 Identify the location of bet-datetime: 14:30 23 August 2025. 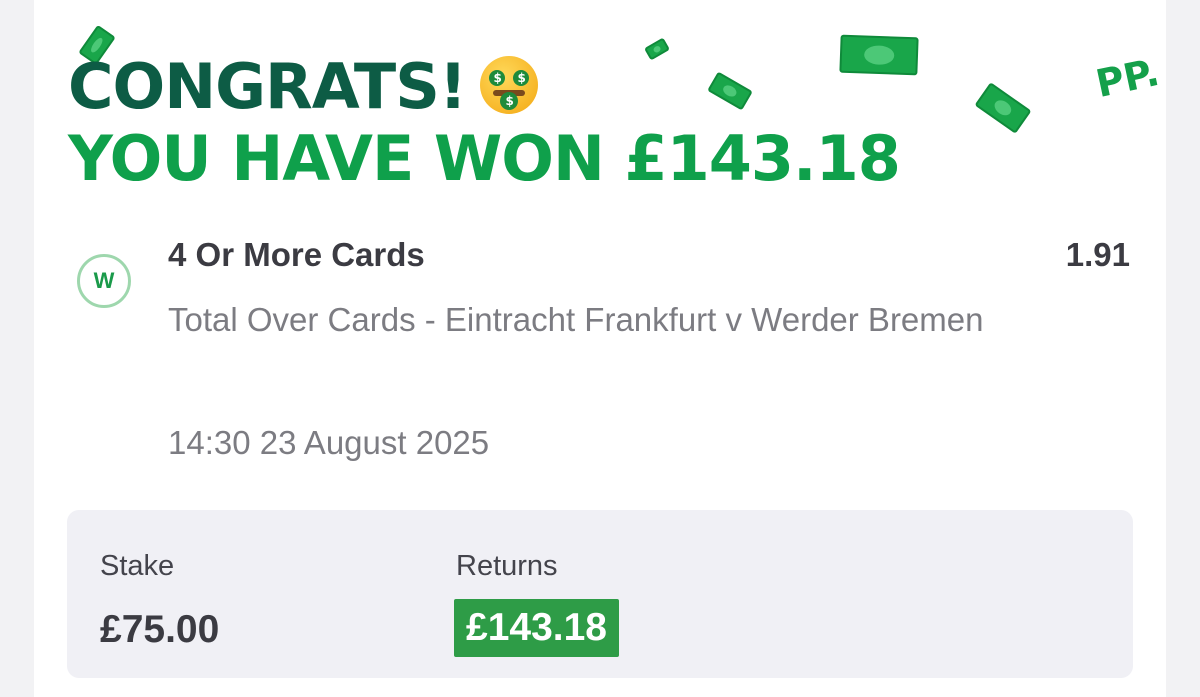
(329, 442).